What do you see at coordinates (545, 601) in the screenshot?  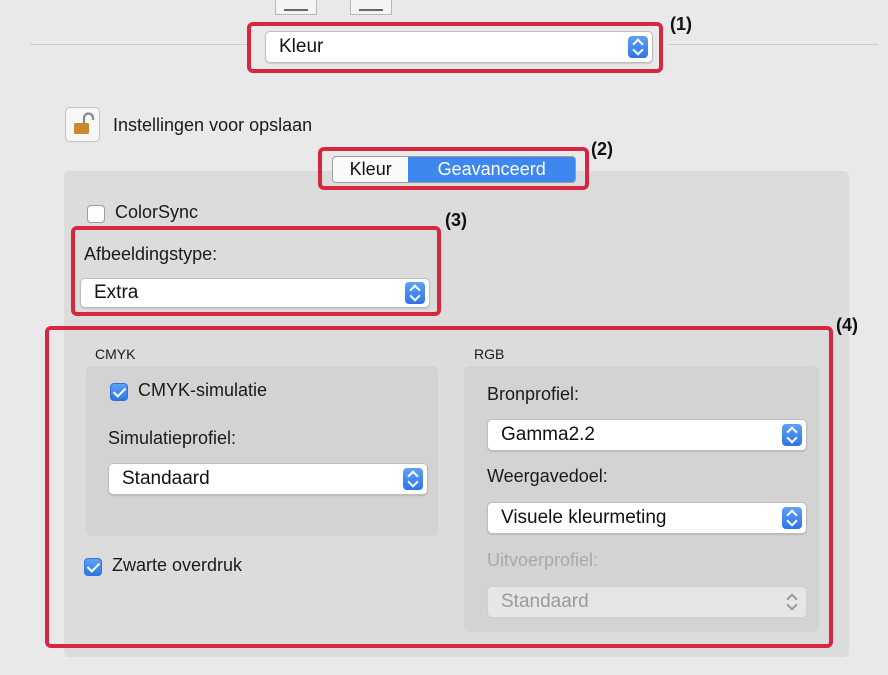 I see `output-profile-value: Standaard` at bounding box center [545, 601].